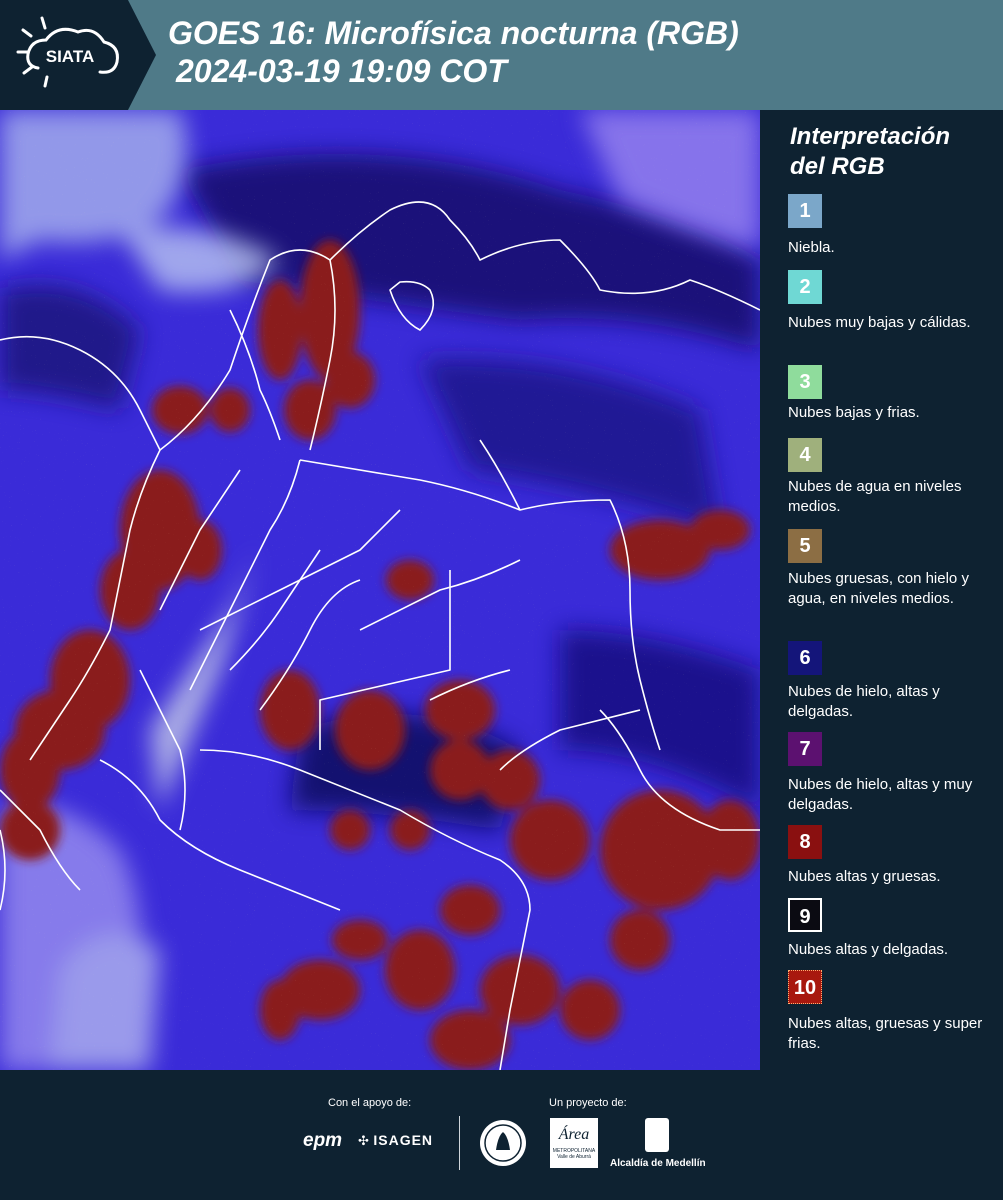  I want to click on swatch-number: 6, so click(805, 658).